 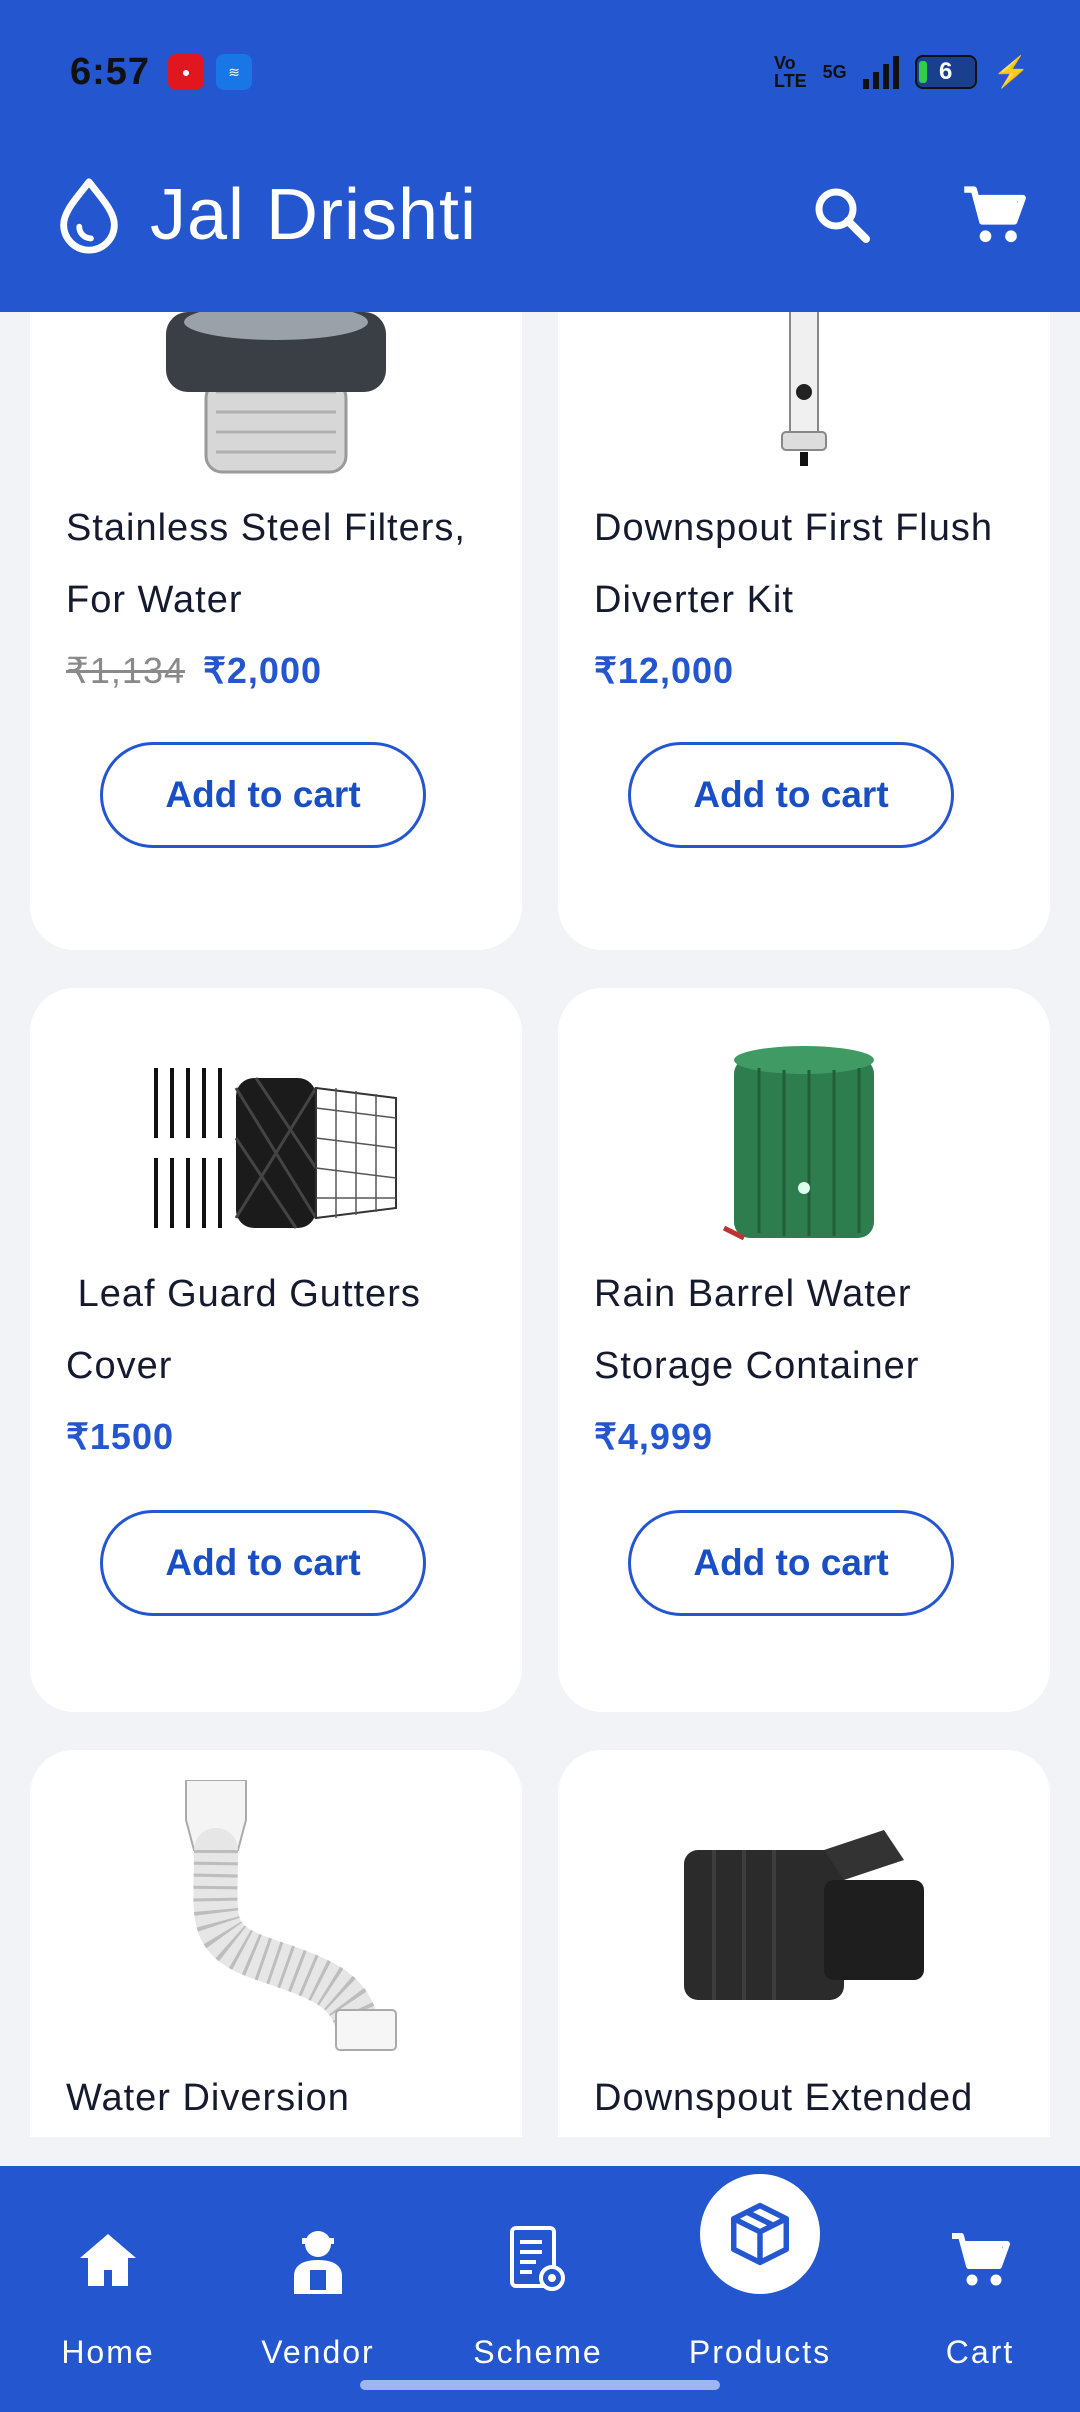 What do you see at coordinates (234, 72) in the screenshot?
I see `wifi-calling-notification-icon: ≋` at bounding box center [234, 72].